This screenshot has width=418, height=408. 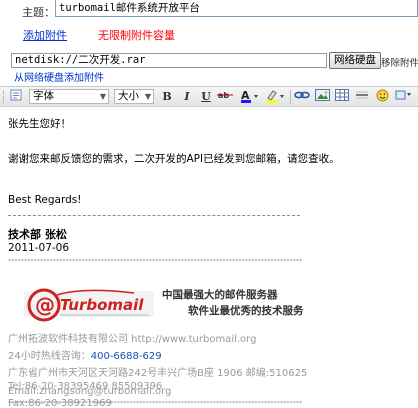 What do you see at coordinates (132, 339) in the screenshot?
I see `company-line: 广州拓波软件科技有限公司 http://www.turbomail.org` at bounding box center [132, 339].